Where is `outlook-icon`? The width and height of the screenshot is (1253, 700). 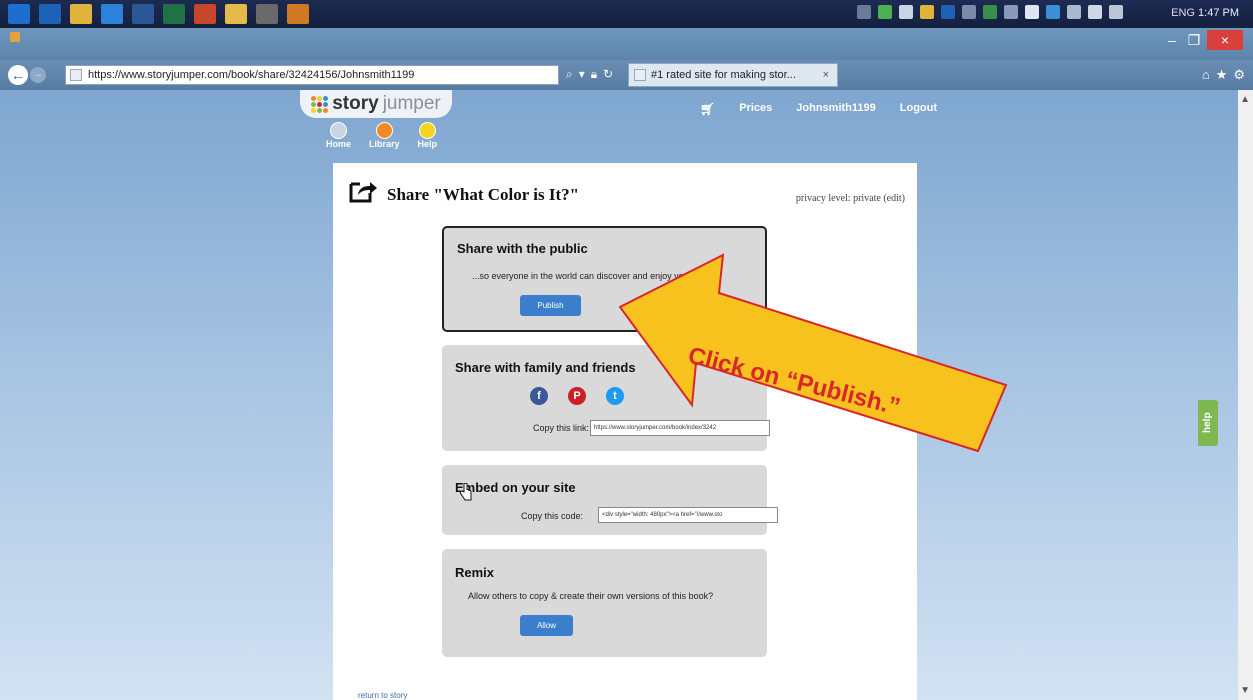 outlook-icon is located at coordinates (50, 14).